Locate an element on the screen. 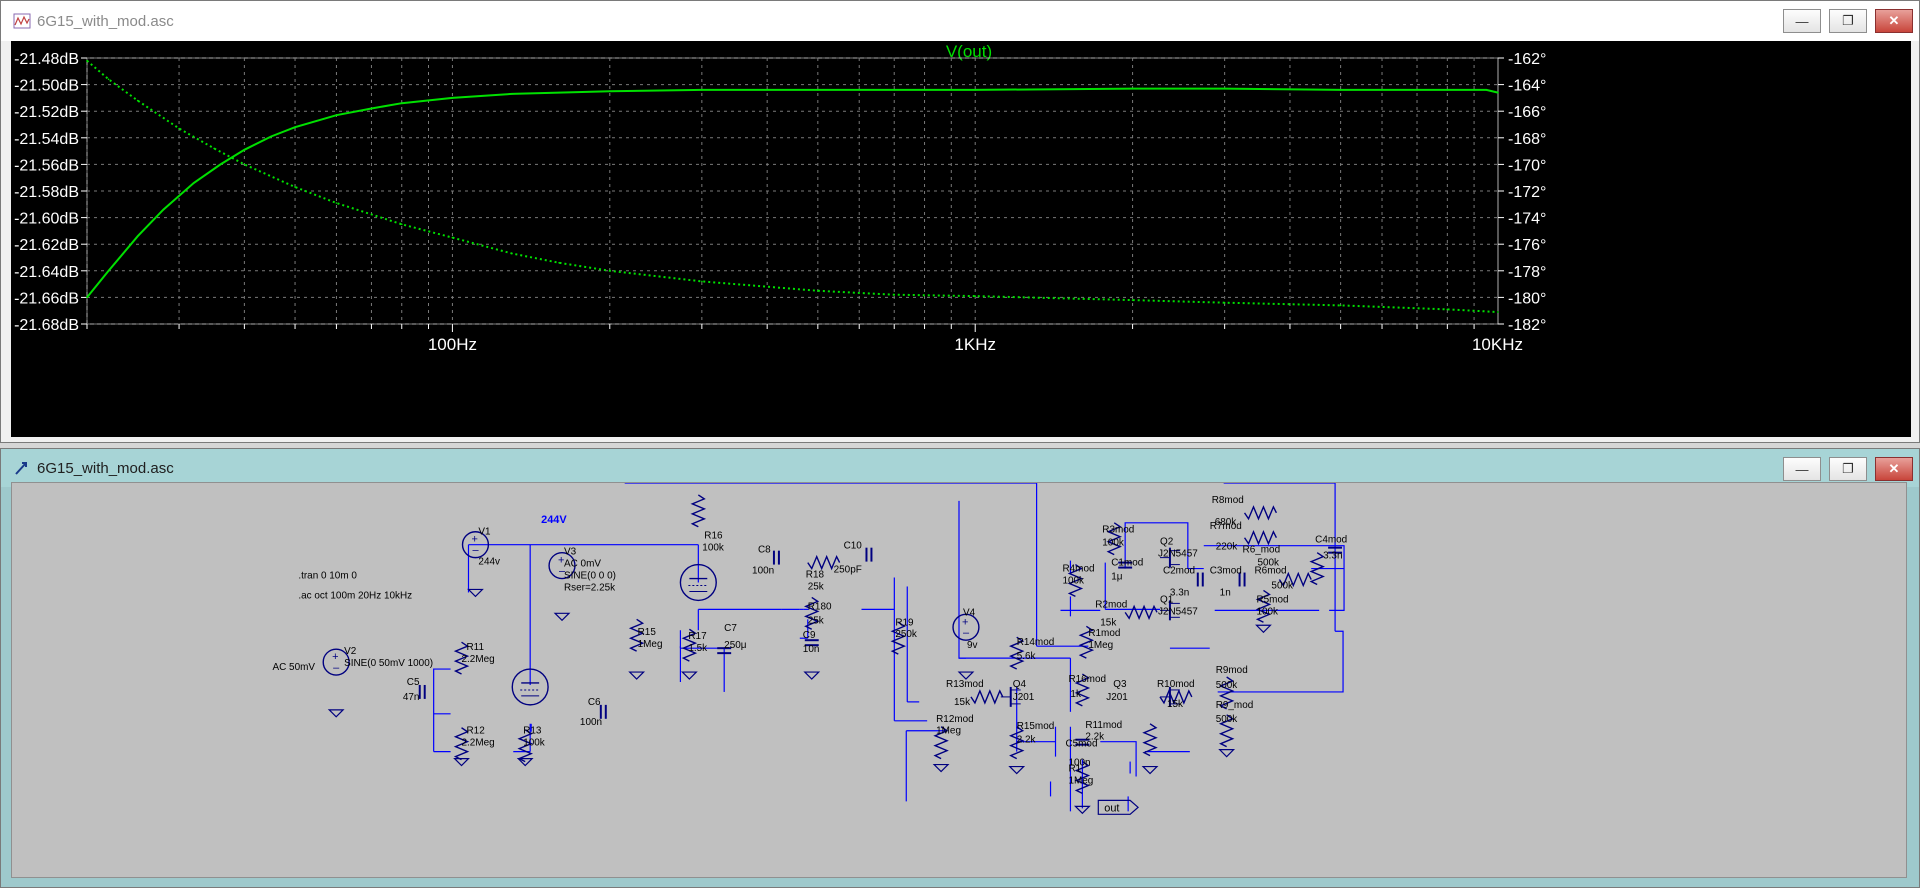  component-label-q1: Q1 is located at coordinates (1167, 599).